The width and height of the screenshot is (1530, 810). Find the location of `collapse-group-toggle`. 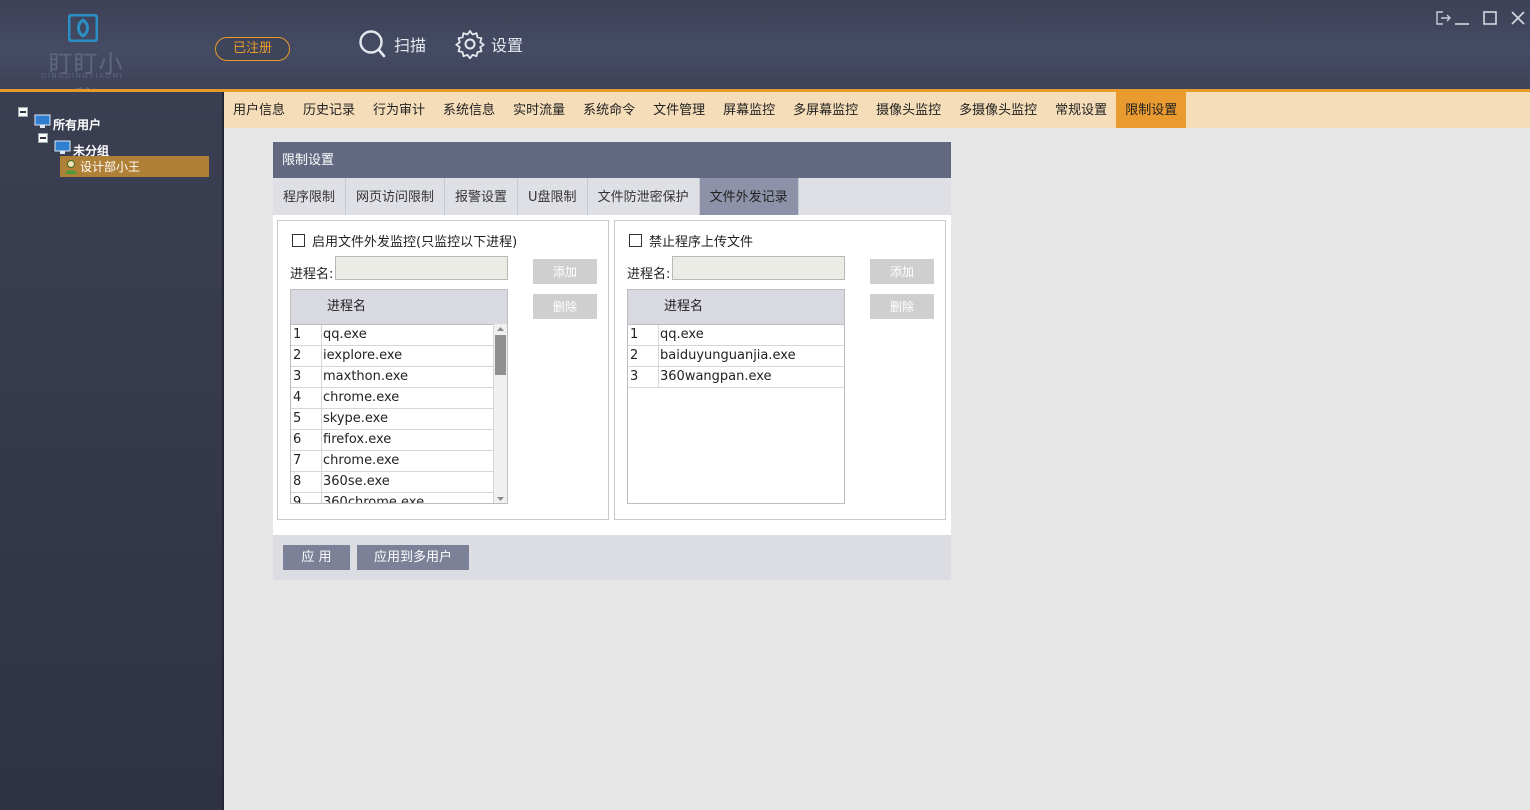

collapse-group-toggle is located at coordinates (43, 138).